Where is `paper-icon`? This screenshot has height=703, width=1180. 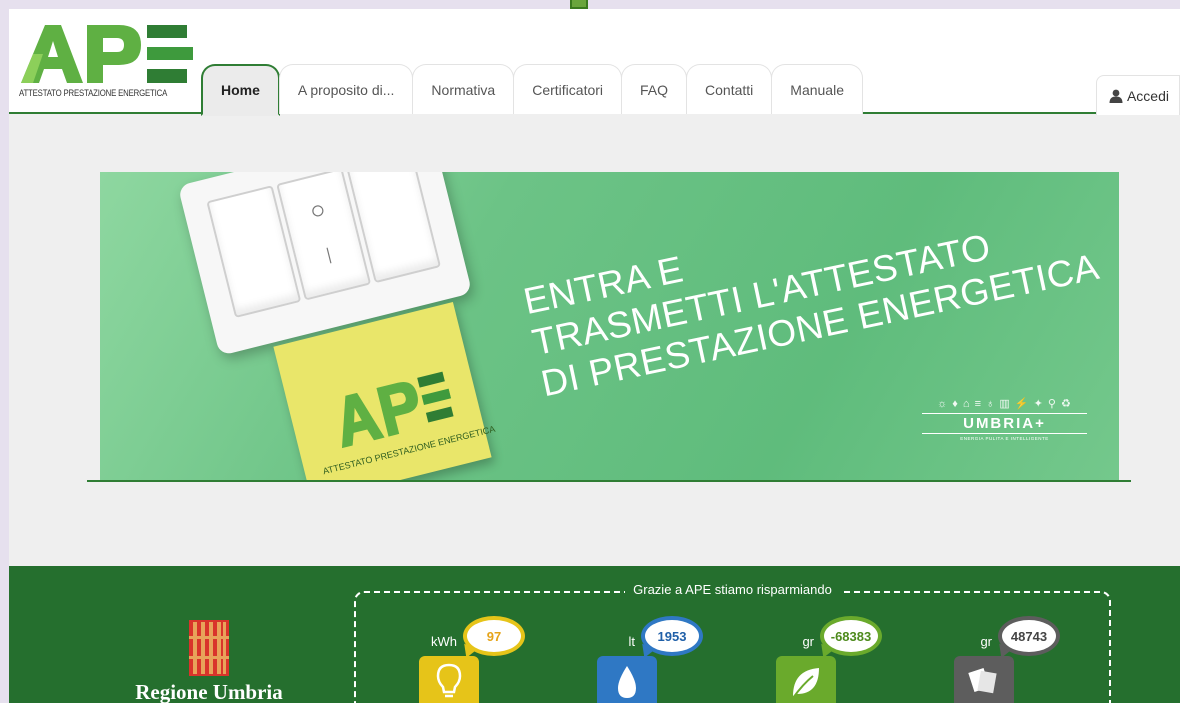
paper-icon is located at coordinates (984, 679).